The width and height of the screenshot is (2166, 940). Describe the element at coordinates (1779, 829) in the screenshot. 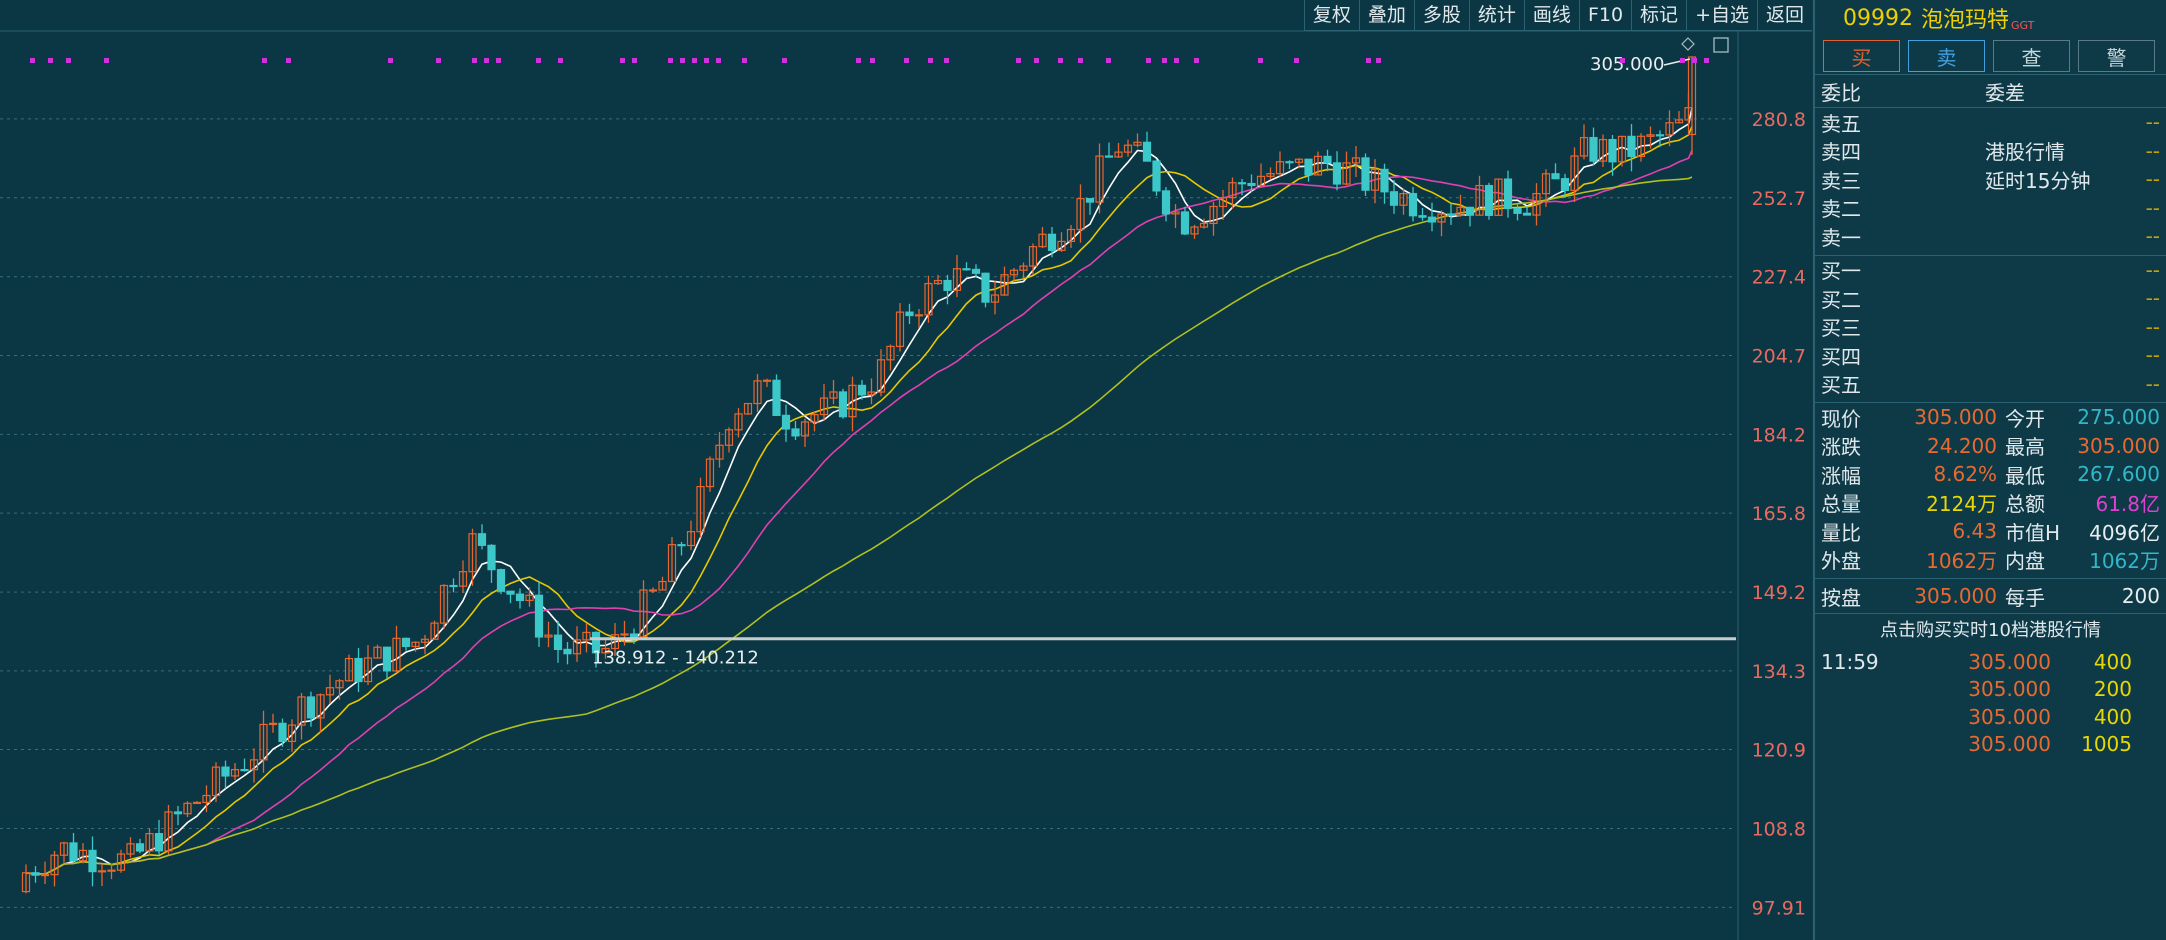

I see `y-tick-label: 108.8` at that location.